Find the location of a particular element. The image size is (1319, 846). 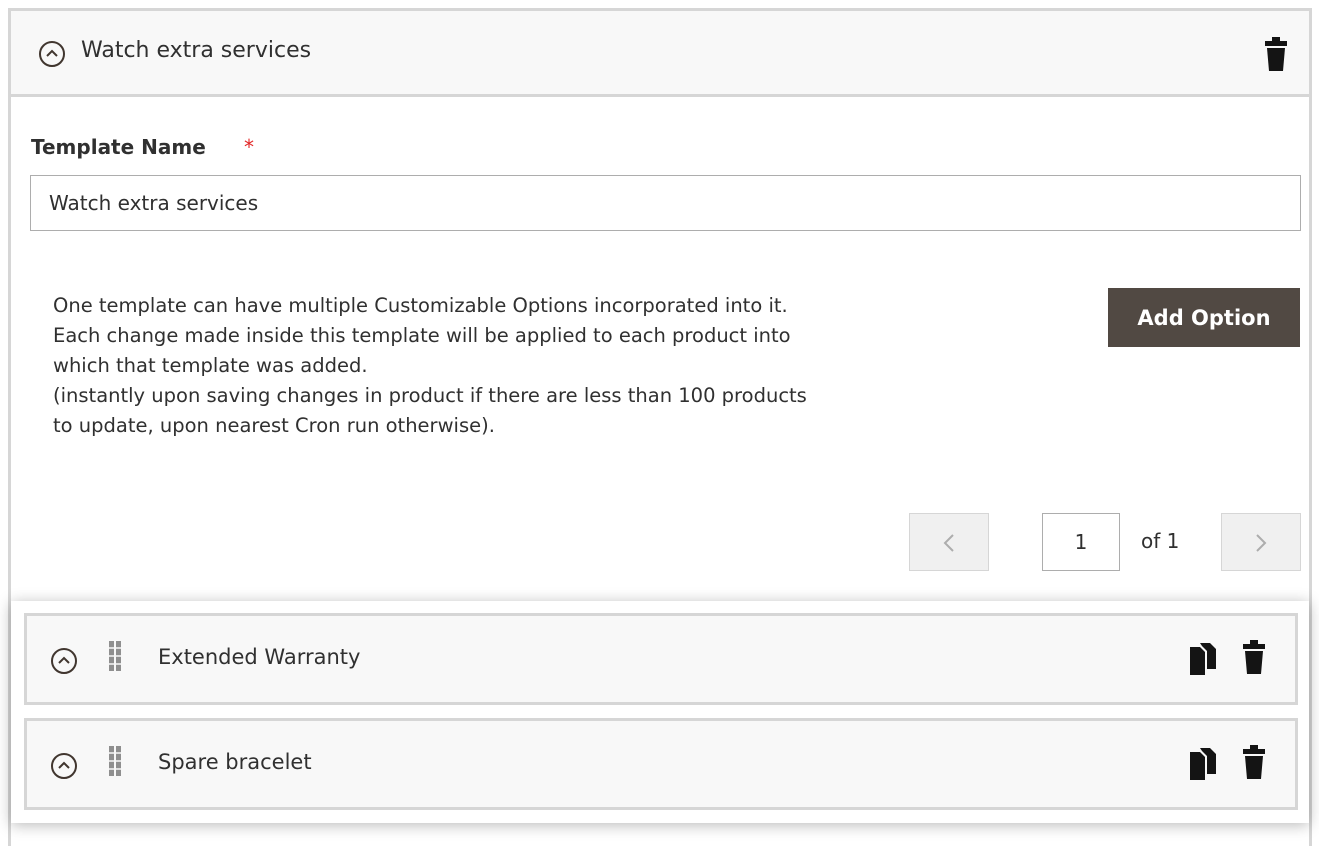

pagination-prev-button is located at coordinates (949, 542).